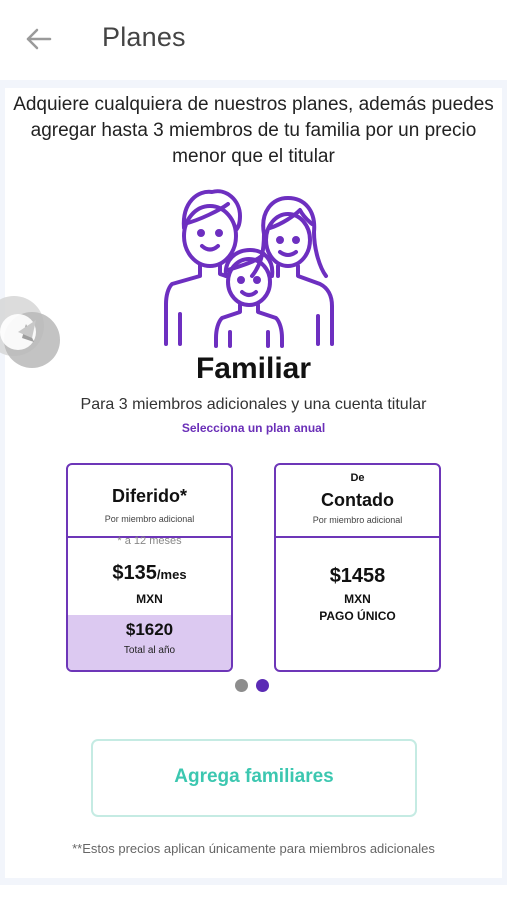  Describe the element at coordinates (149, 599) in the screenshot. I see `deferred-currency: MXN` at that location.